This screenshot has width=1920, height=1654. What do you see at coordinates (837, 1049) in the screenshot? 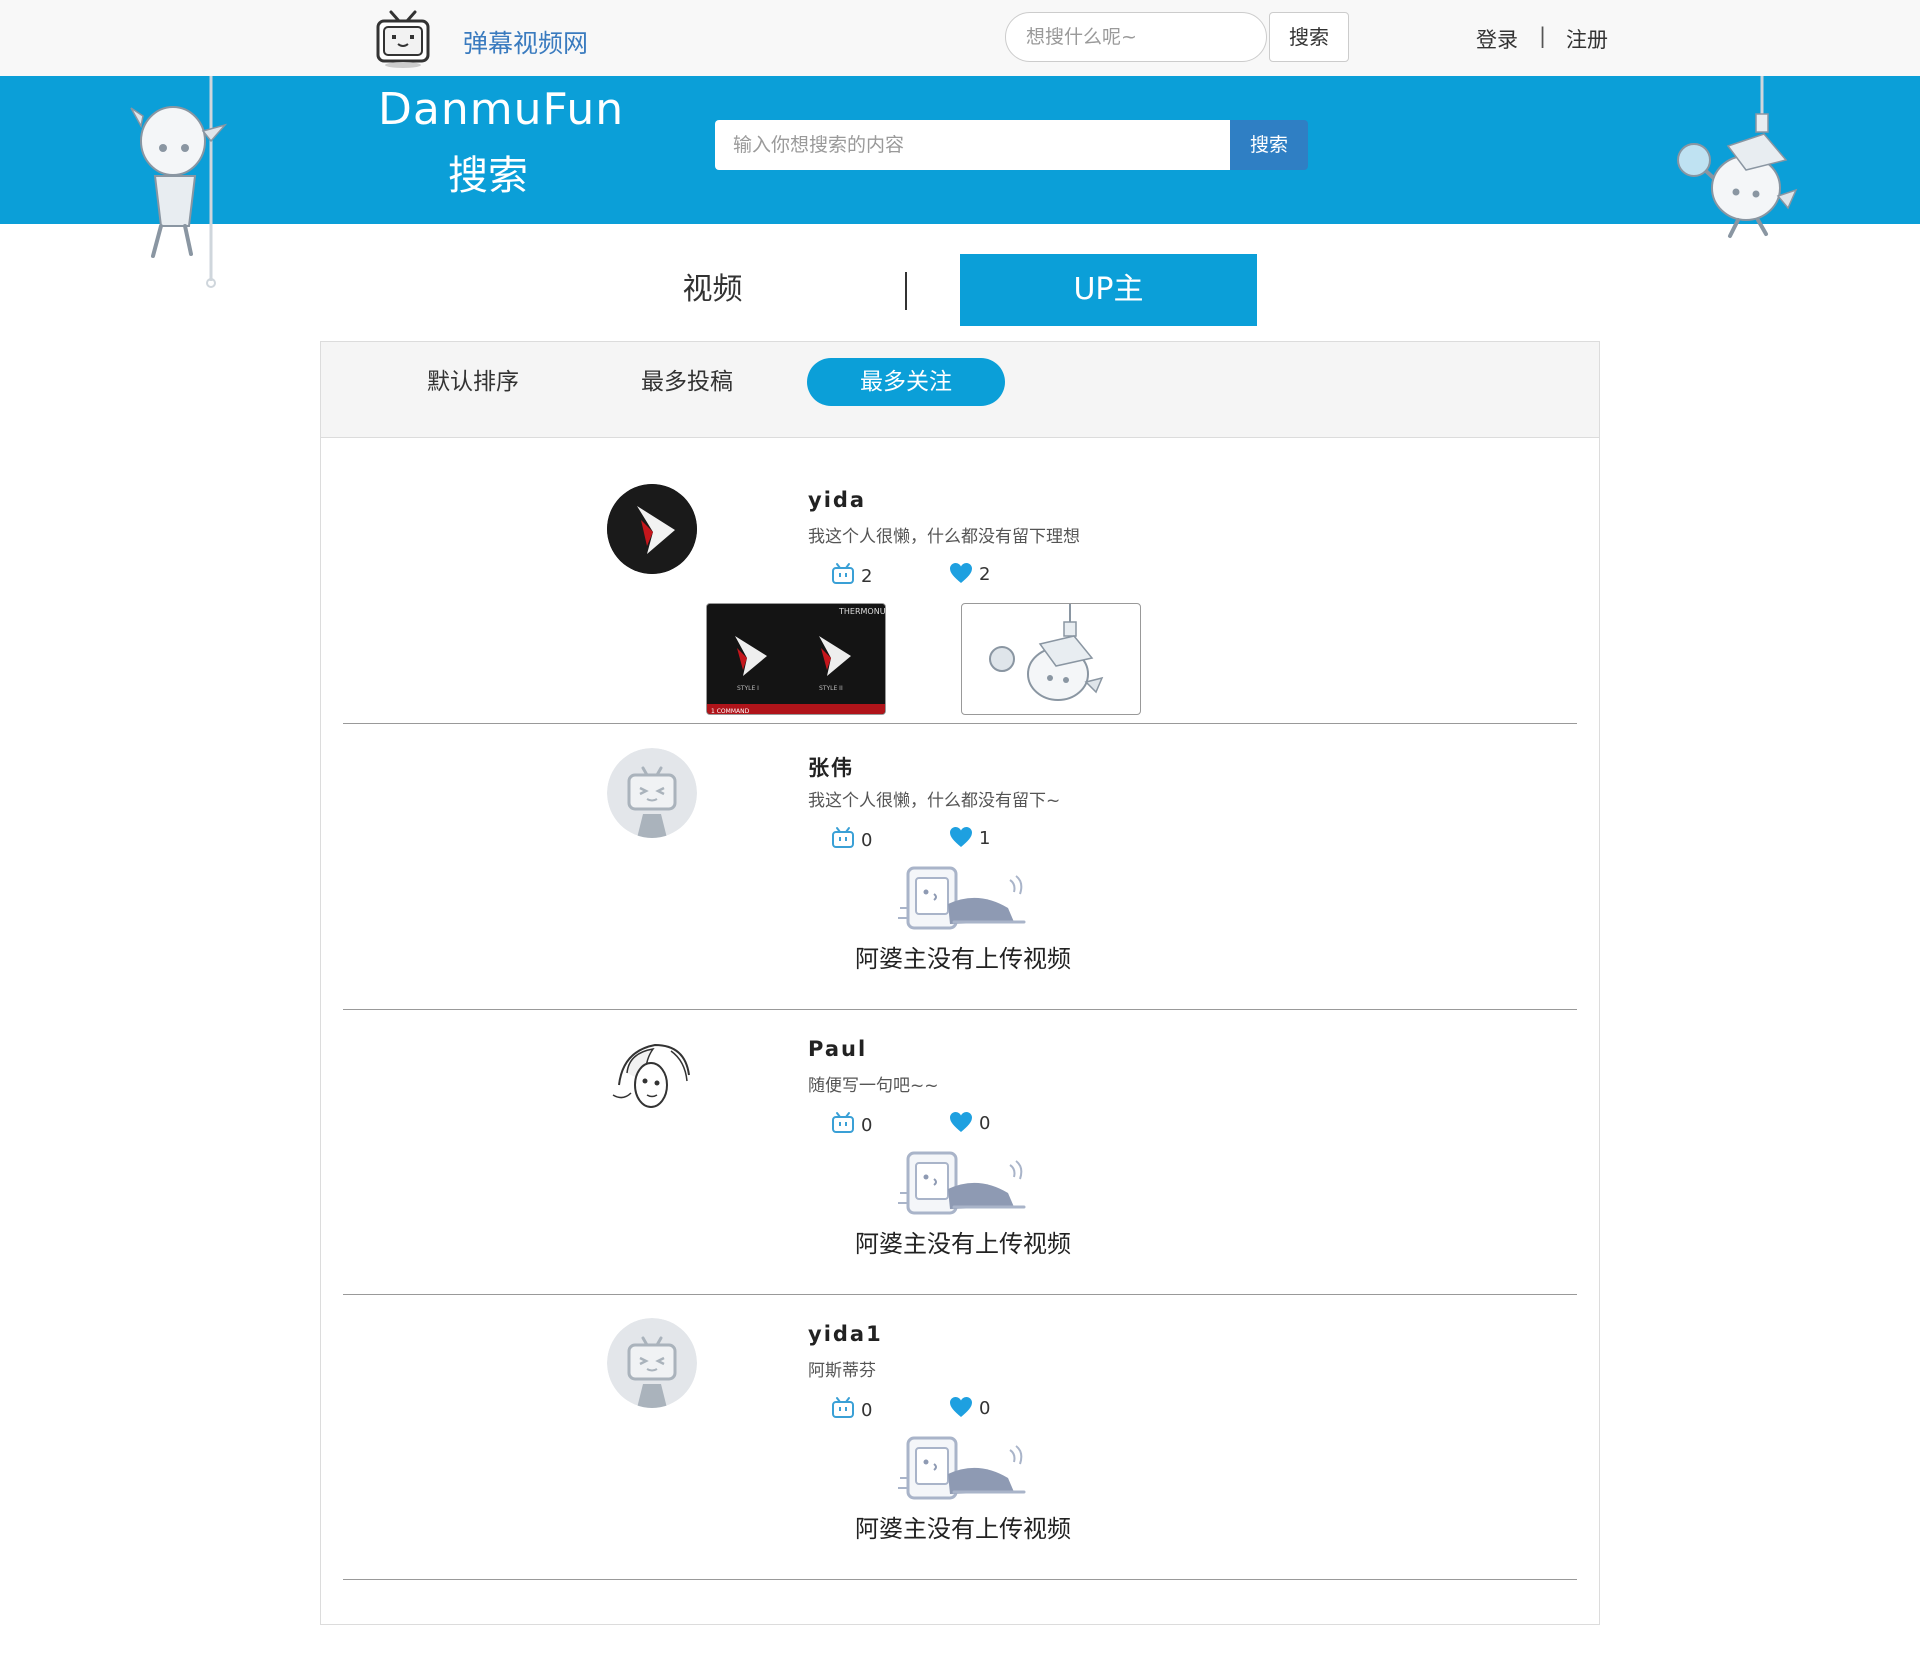
I see `user-name: Paul` at bounding box center [837, 1049].